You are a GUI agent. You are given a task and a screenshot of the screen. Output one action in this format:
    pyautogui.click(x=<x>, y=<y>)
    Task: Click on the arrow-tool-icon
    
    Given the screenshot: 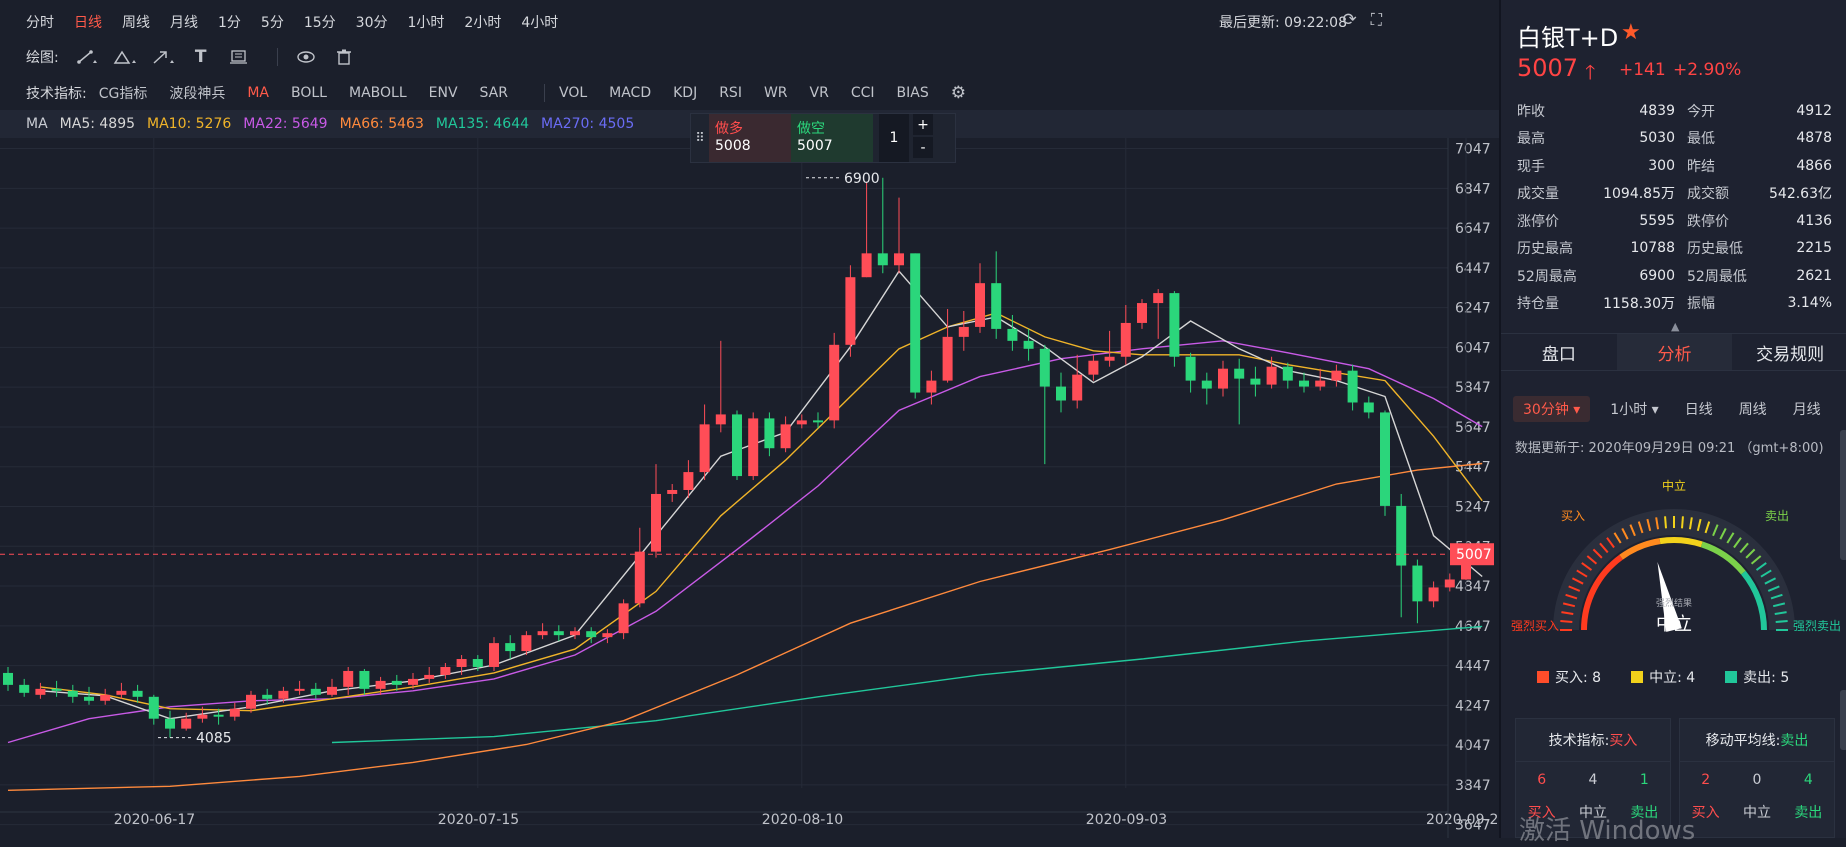 What is the action you would take?
    pyautogui.click(x=163, y=57)
    